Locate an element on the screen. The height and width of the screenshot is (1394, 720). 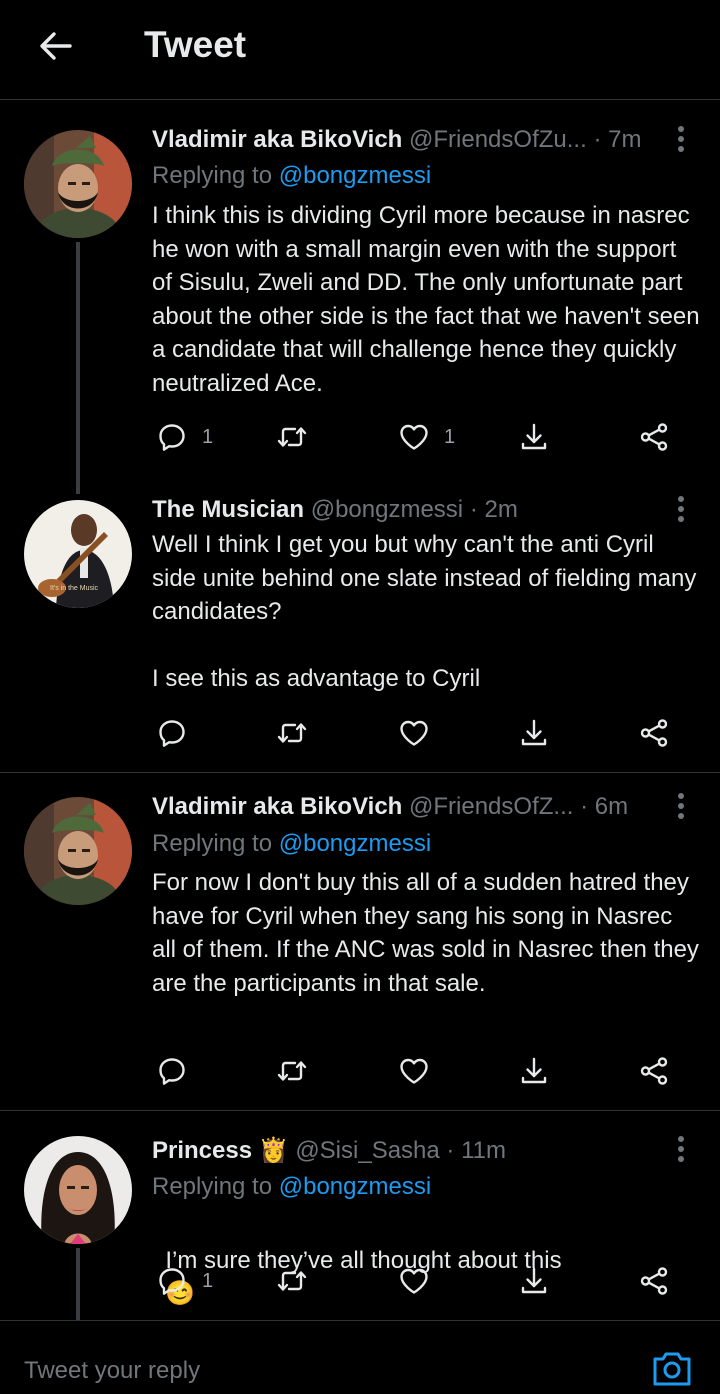
timestamp: 7m is located at coordinates (625, 139).